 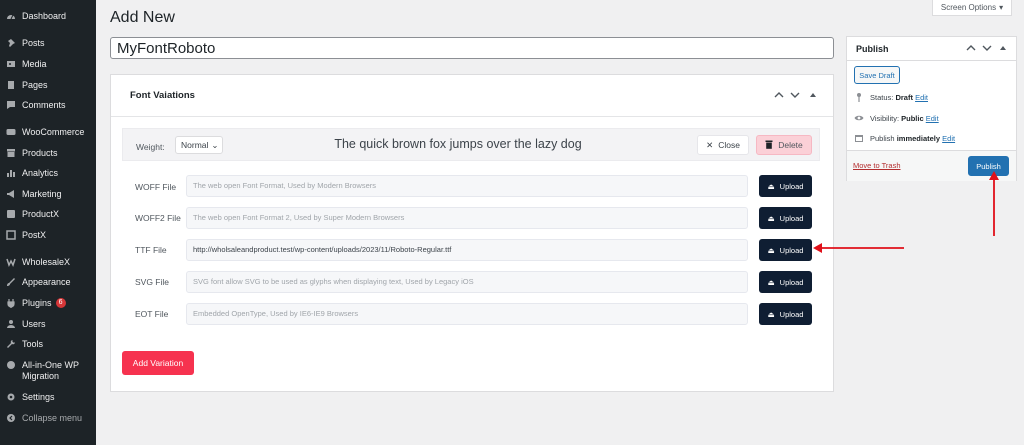 I want to click on pin-icon, so click(x=859, y=97).